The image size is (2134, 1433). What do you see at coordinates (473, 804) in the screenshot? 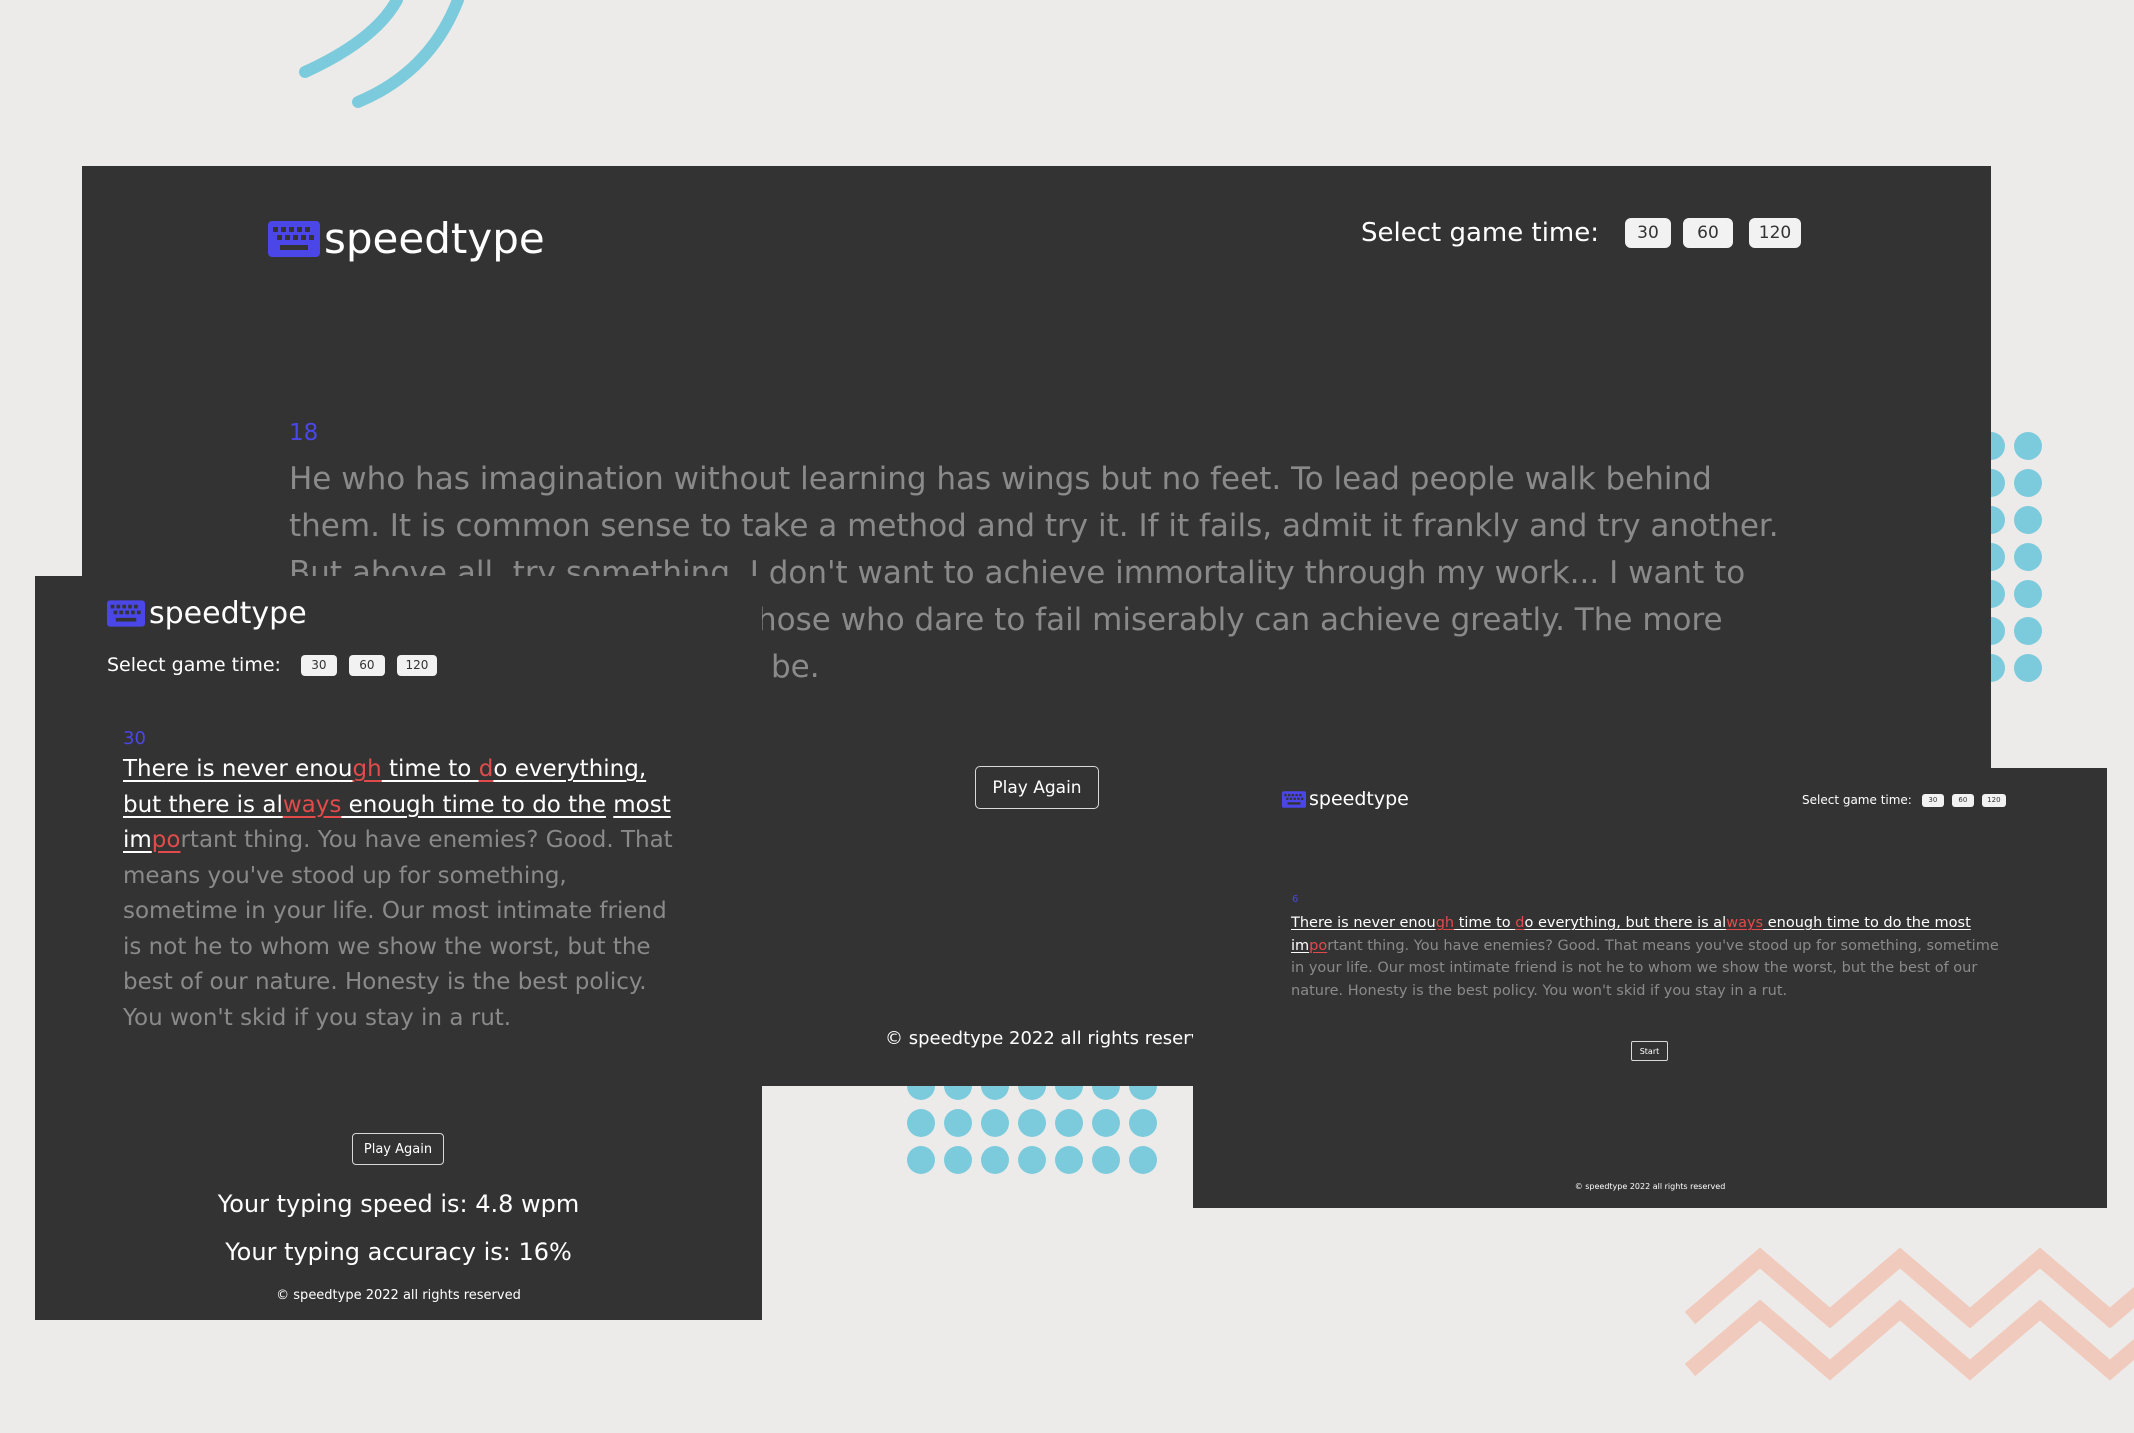
I see `typed-correct-text: enough time to do the` at bounding box center [473, 804].